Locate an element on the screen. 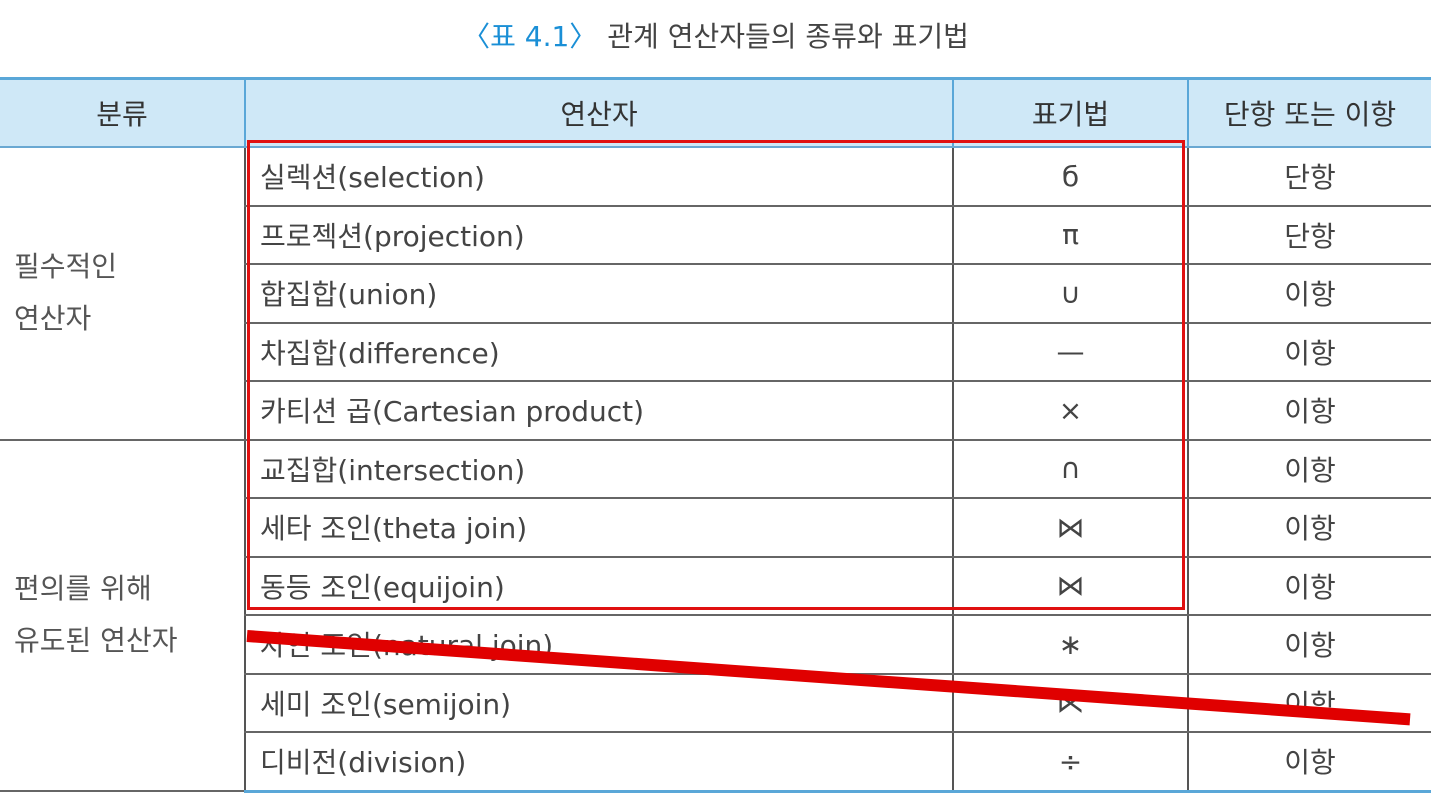 The width and height of the screenshot is (1431, 794). category-essential: 필수적인 연산자 is located at coordinates (122, 294).